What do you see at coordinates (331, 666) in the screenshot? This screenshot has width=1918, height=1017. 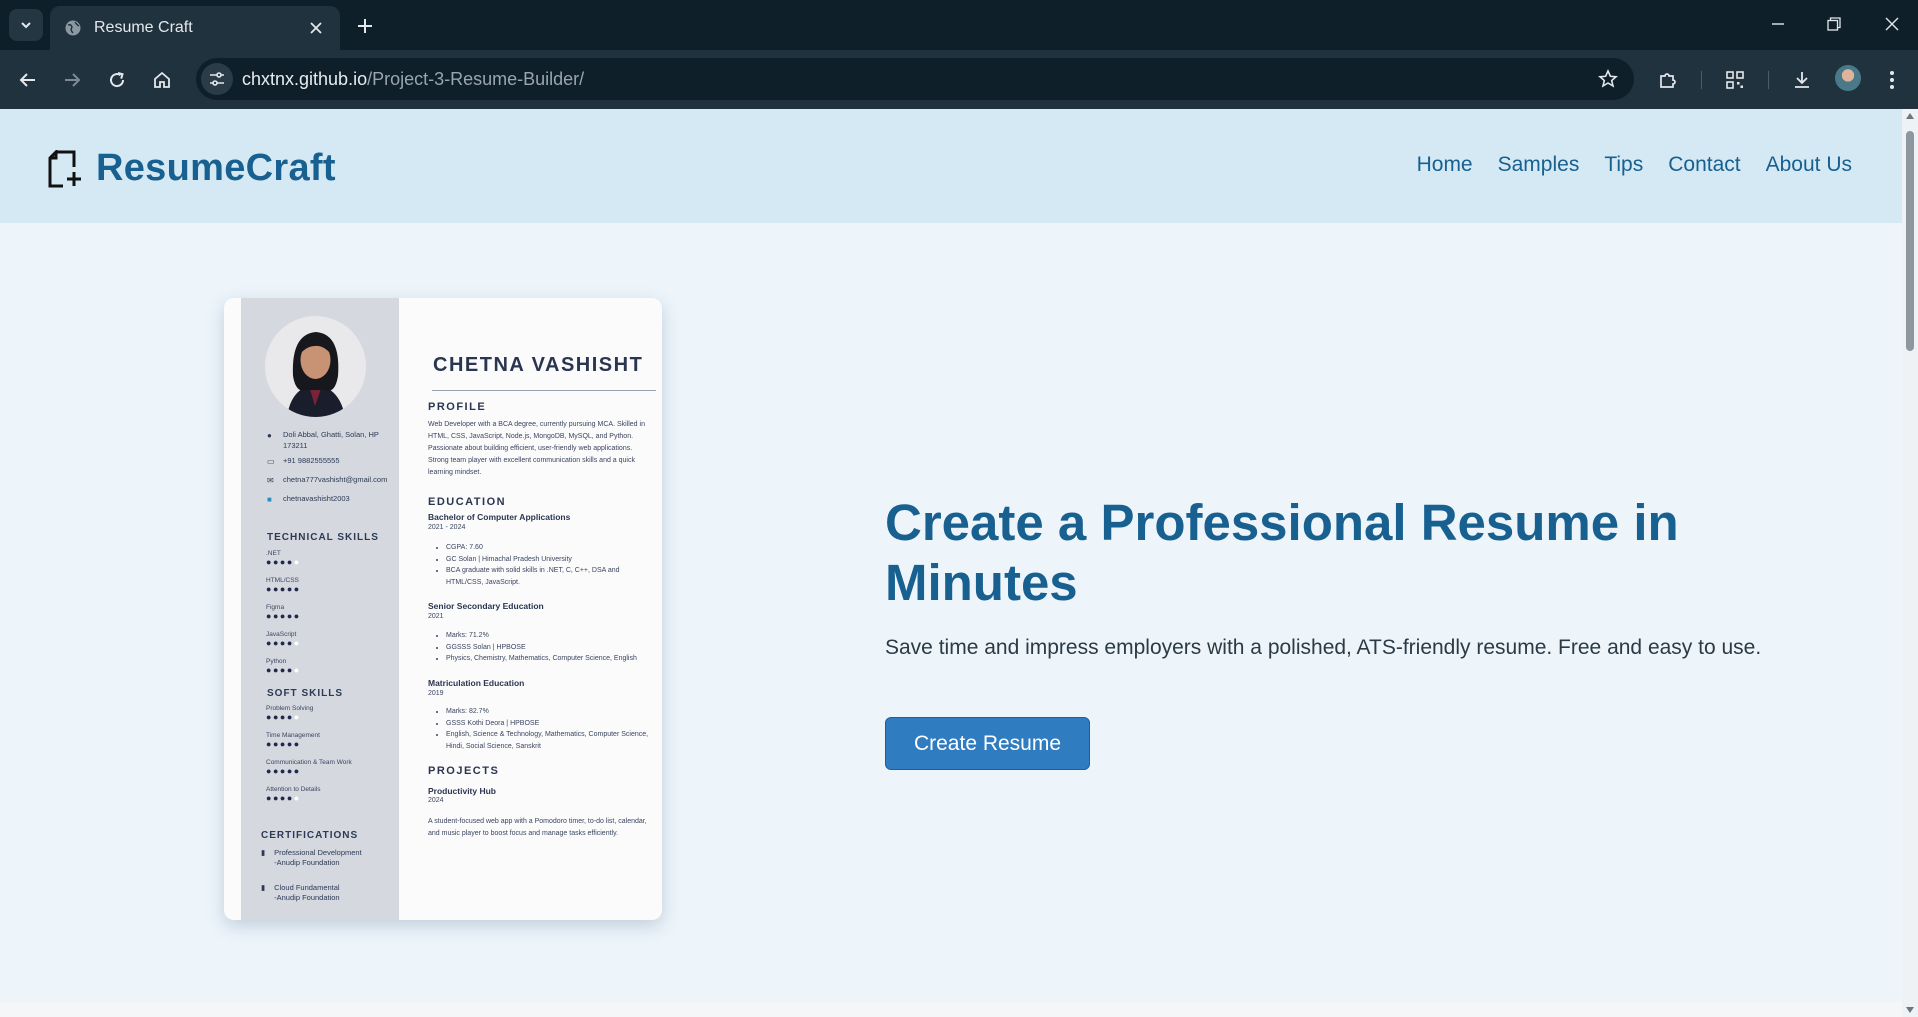 I see `skill-item: Python ●●●●●` at bounding box center [331, 666].